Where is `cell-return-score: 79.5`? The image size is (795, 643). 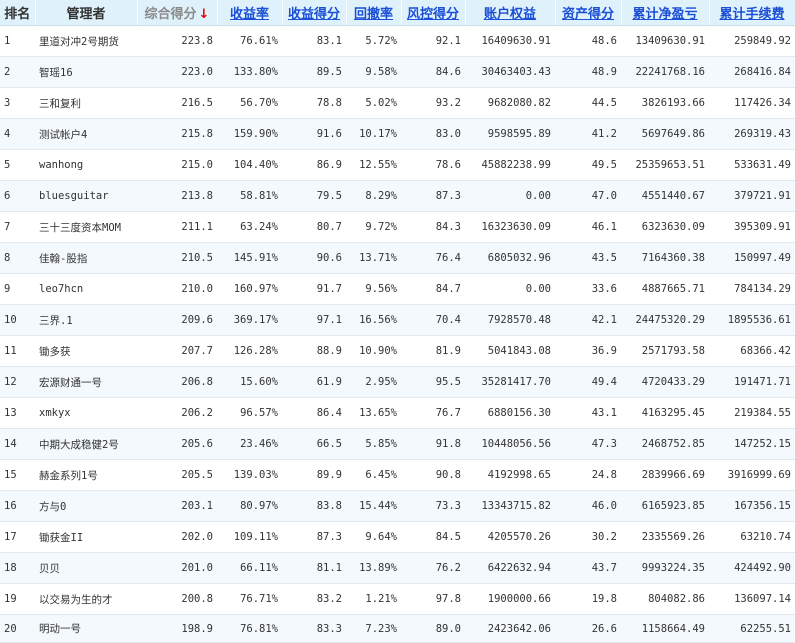
cell-return-score: 79.5 is located at coordinates (314, 196).